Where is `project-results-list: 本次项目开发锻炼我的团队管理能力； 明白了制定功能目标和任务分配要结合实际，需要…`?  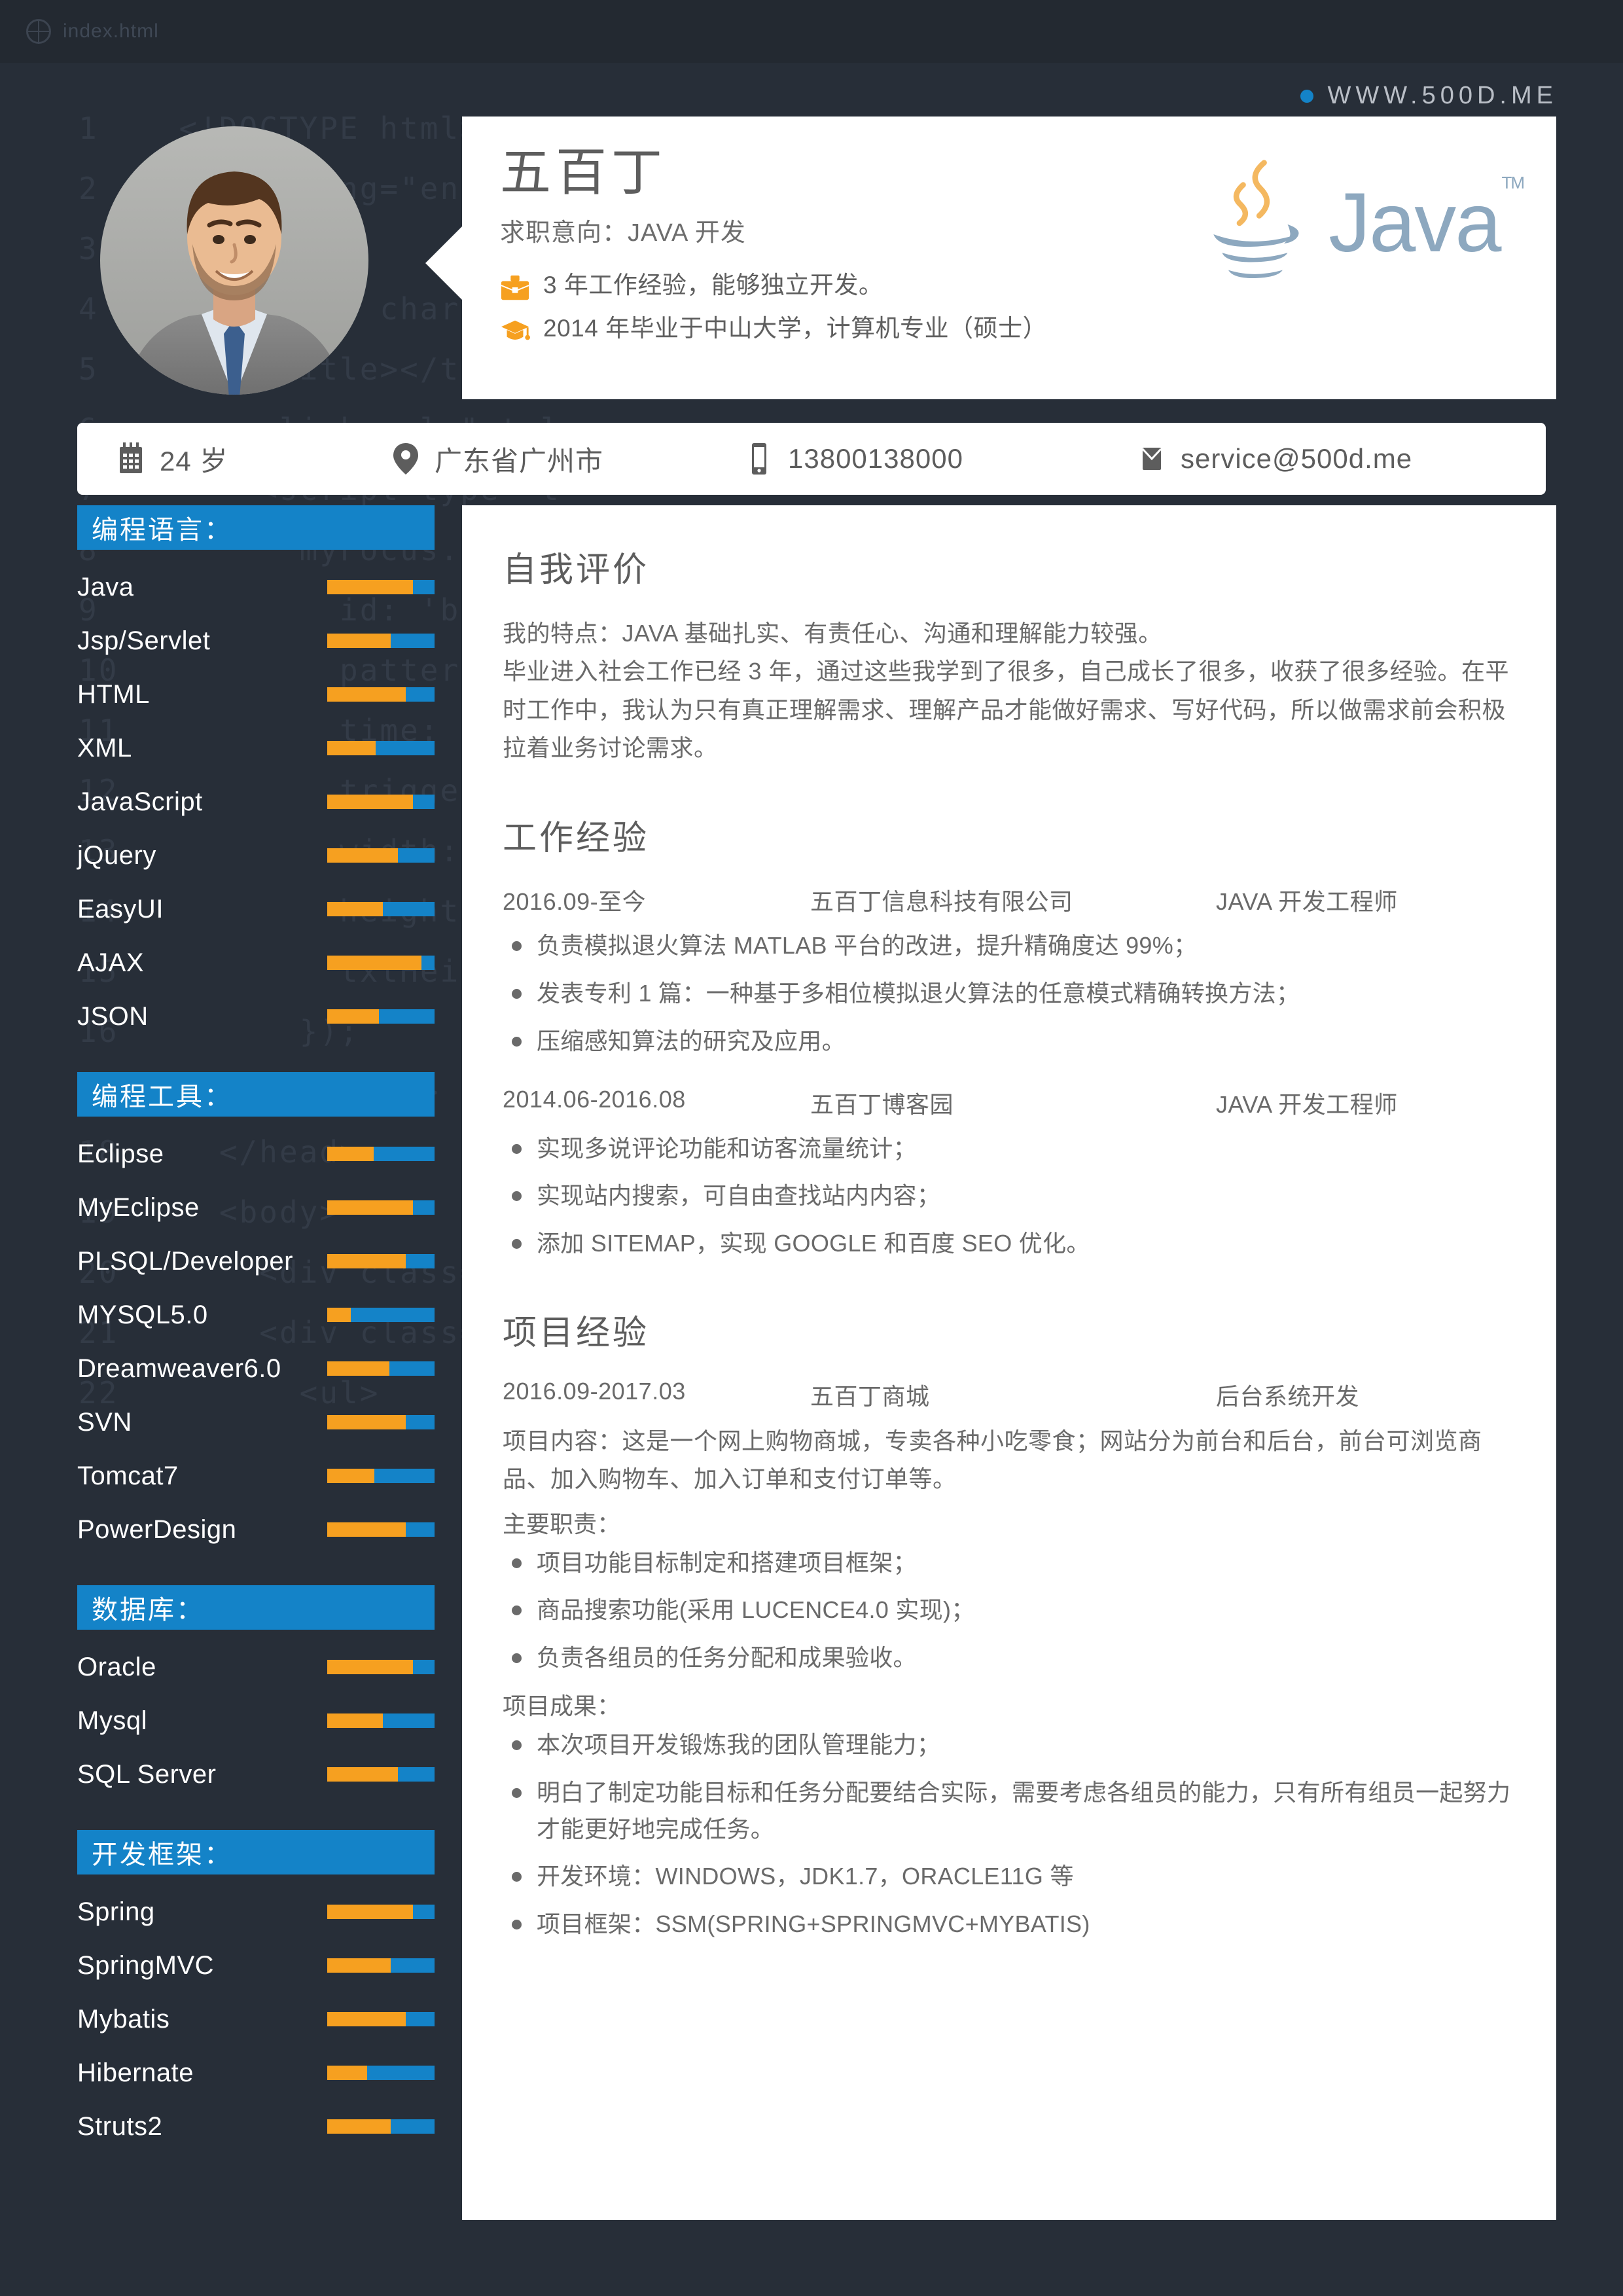
project-results-list: 本次项目开发锻炼我的团队管理能力； 明白了制定功能目标和任务分配要结合实际，需要… is located at coordinates (1010, 1835).